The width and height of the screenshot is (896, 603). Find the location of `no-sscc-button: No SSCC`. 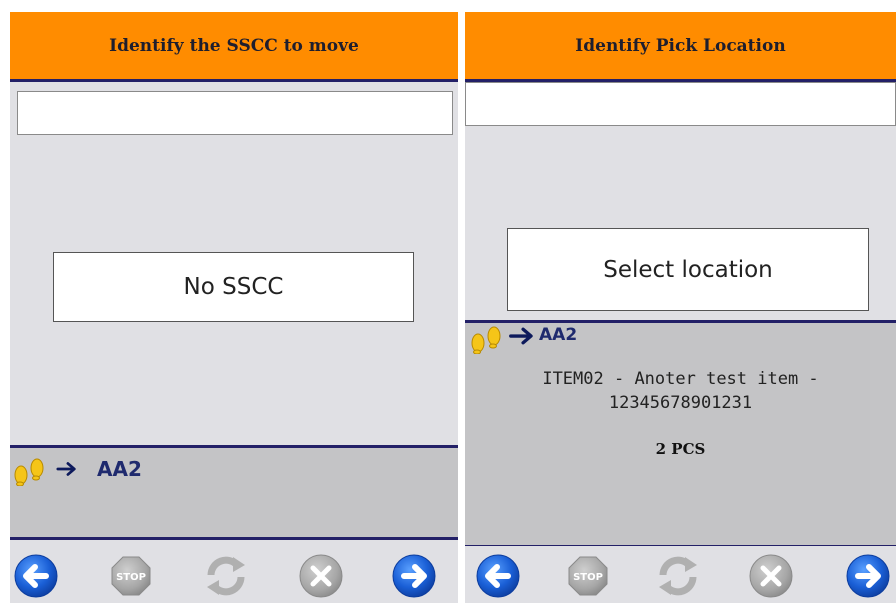

no-sscc-button: No SSCC is located at coordinates (233, 287).